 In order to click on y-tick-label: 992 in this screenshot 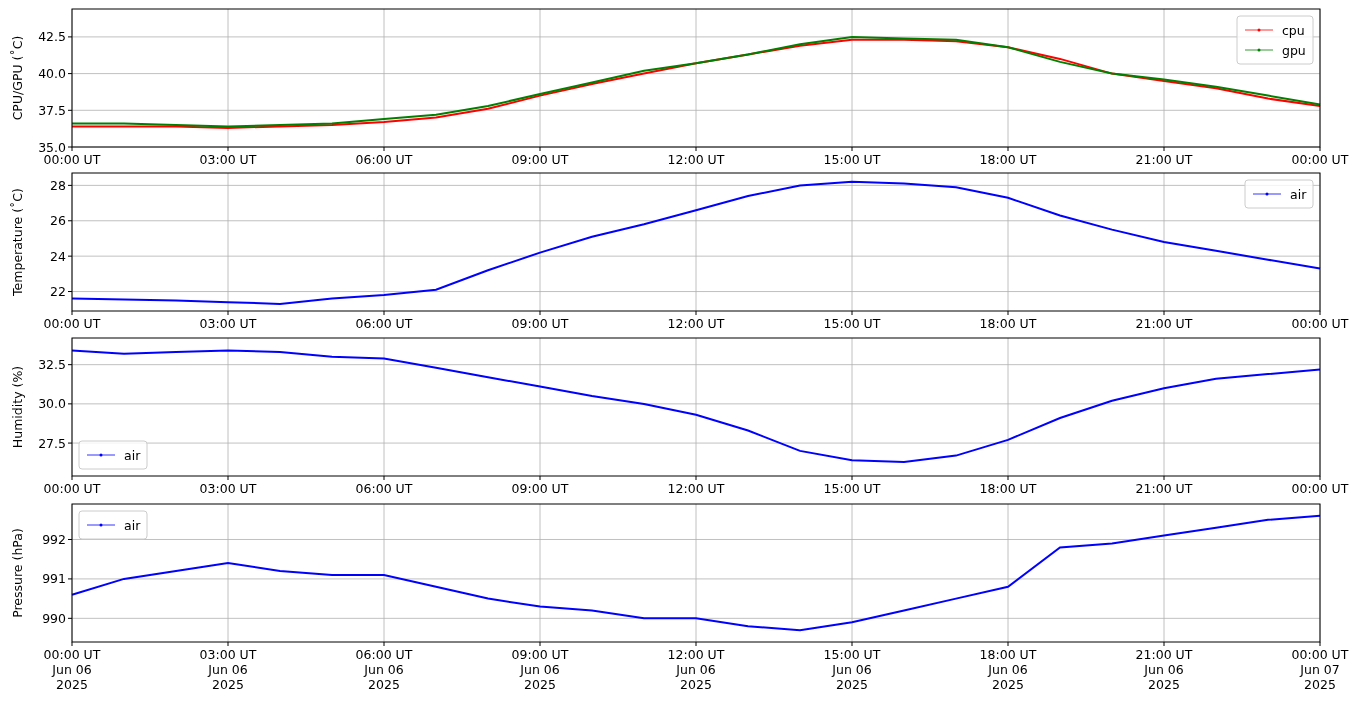, I will do `click(54, 539)`.